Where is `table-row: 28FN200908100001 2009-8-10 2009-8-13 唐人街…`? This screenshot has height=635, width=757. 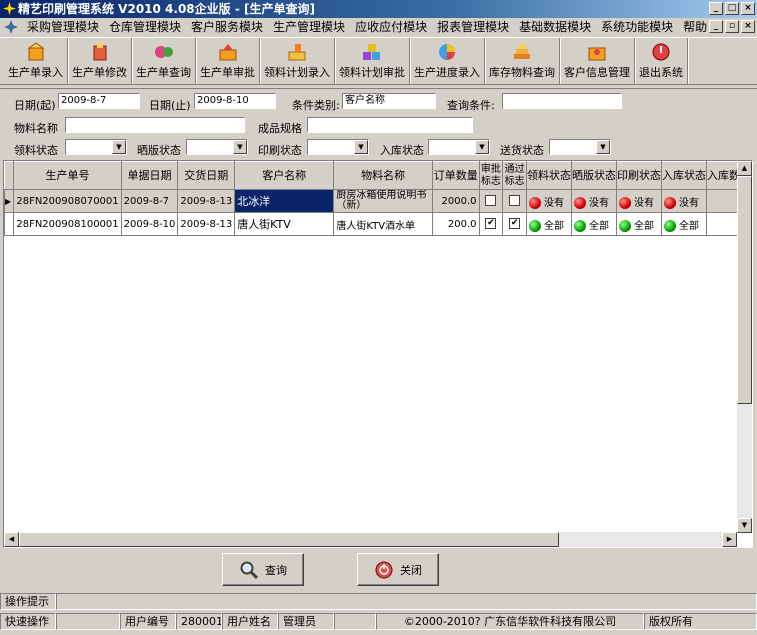
table-row: 28FN200908100001 2009-8-10 2009-8-13 唐人街… is located at coordinates (378, 224).